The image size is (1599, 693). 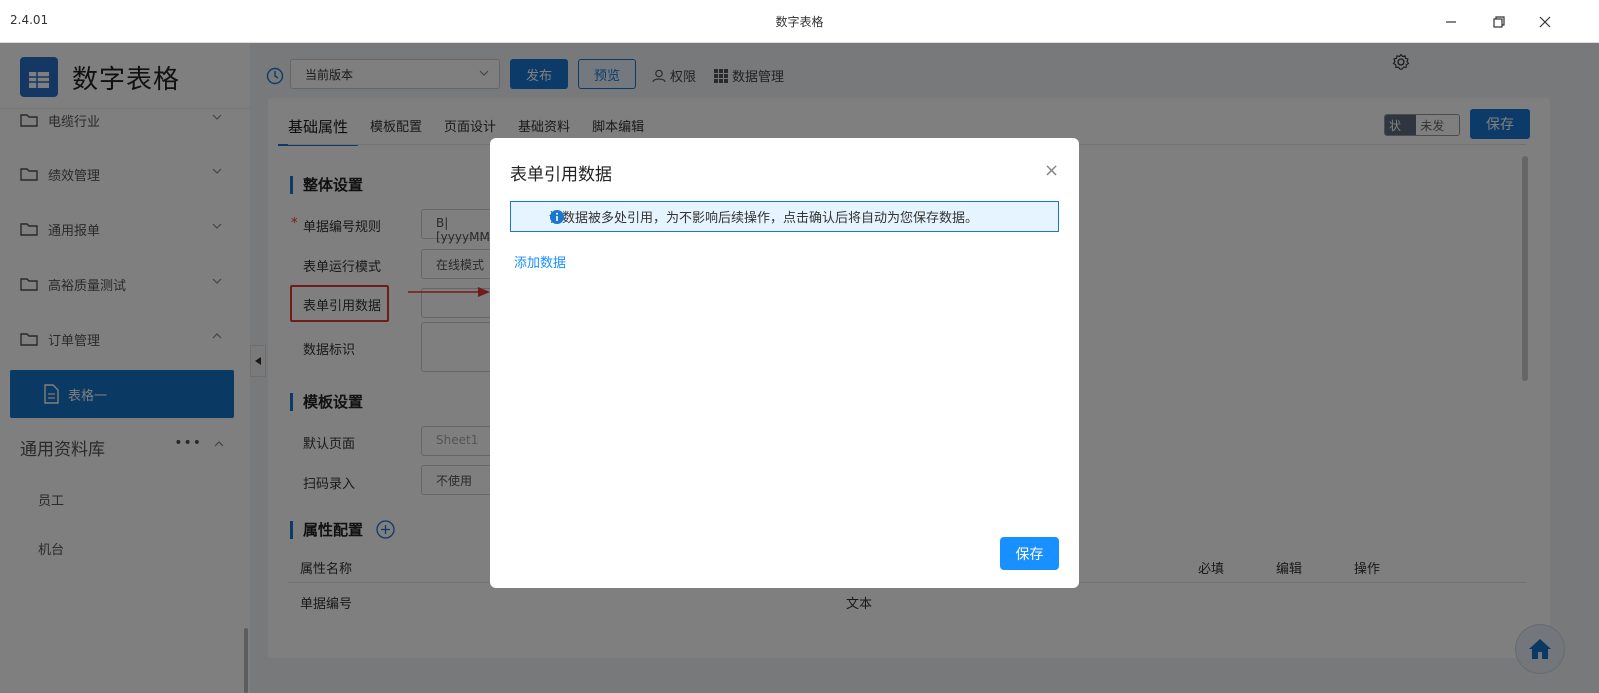 I want to click on close-icon, so click(x=1545, y=22).